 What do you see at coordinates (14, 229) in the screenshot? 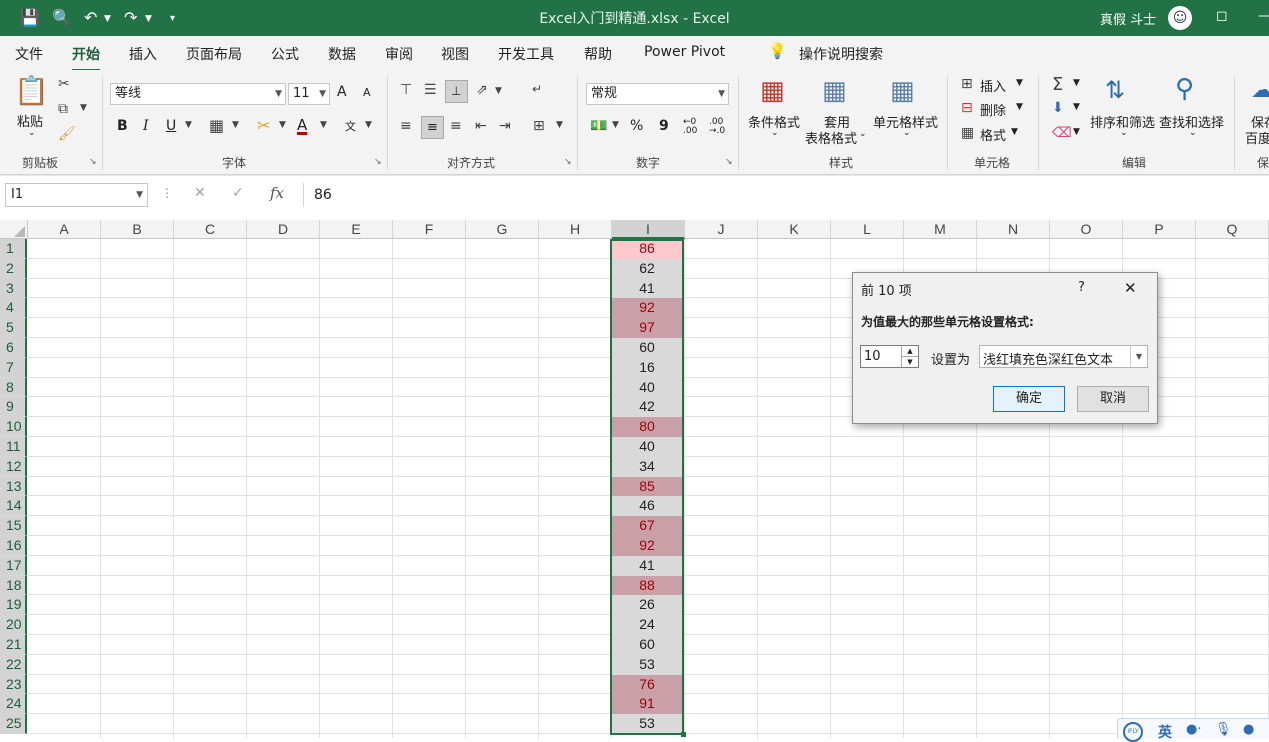
I see `select-all-corner` at bounding box center [14, 229].